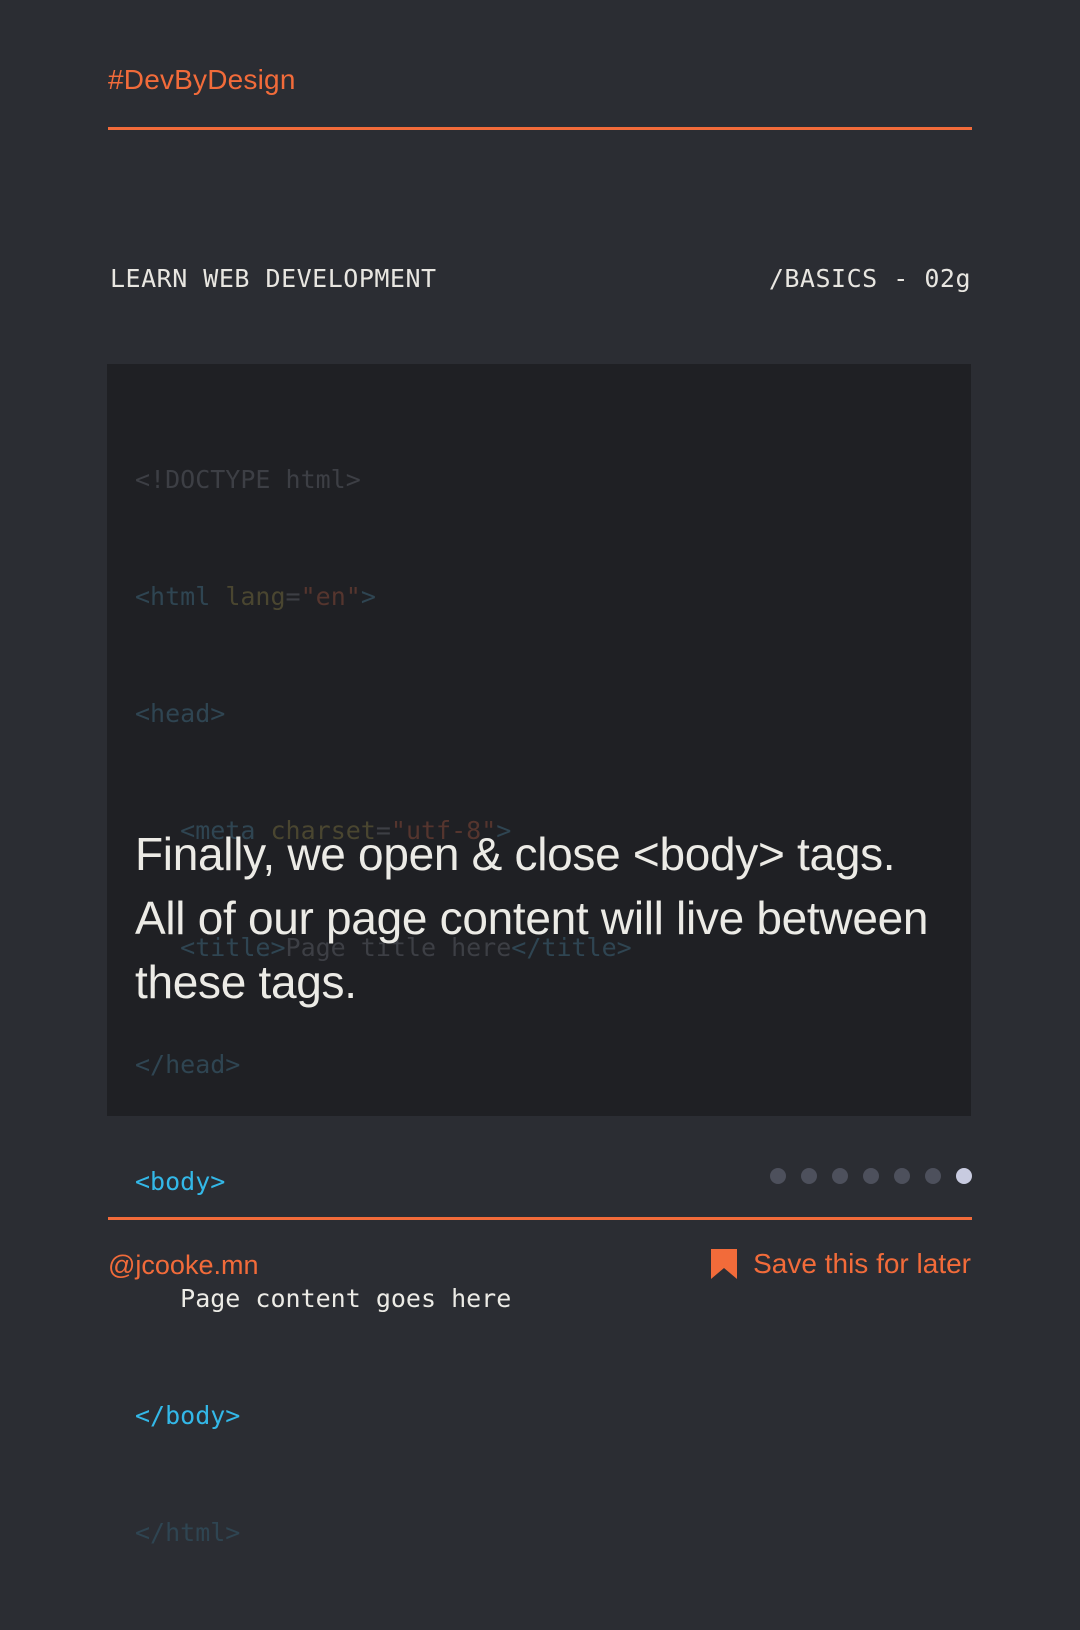 The height and width of the screenshot is (1630, 1080). What do you see at coordinates (869, 278) in the screenshot?
I see `lesson-label: /BASICS - 02g` at bounding box center [869, 278].